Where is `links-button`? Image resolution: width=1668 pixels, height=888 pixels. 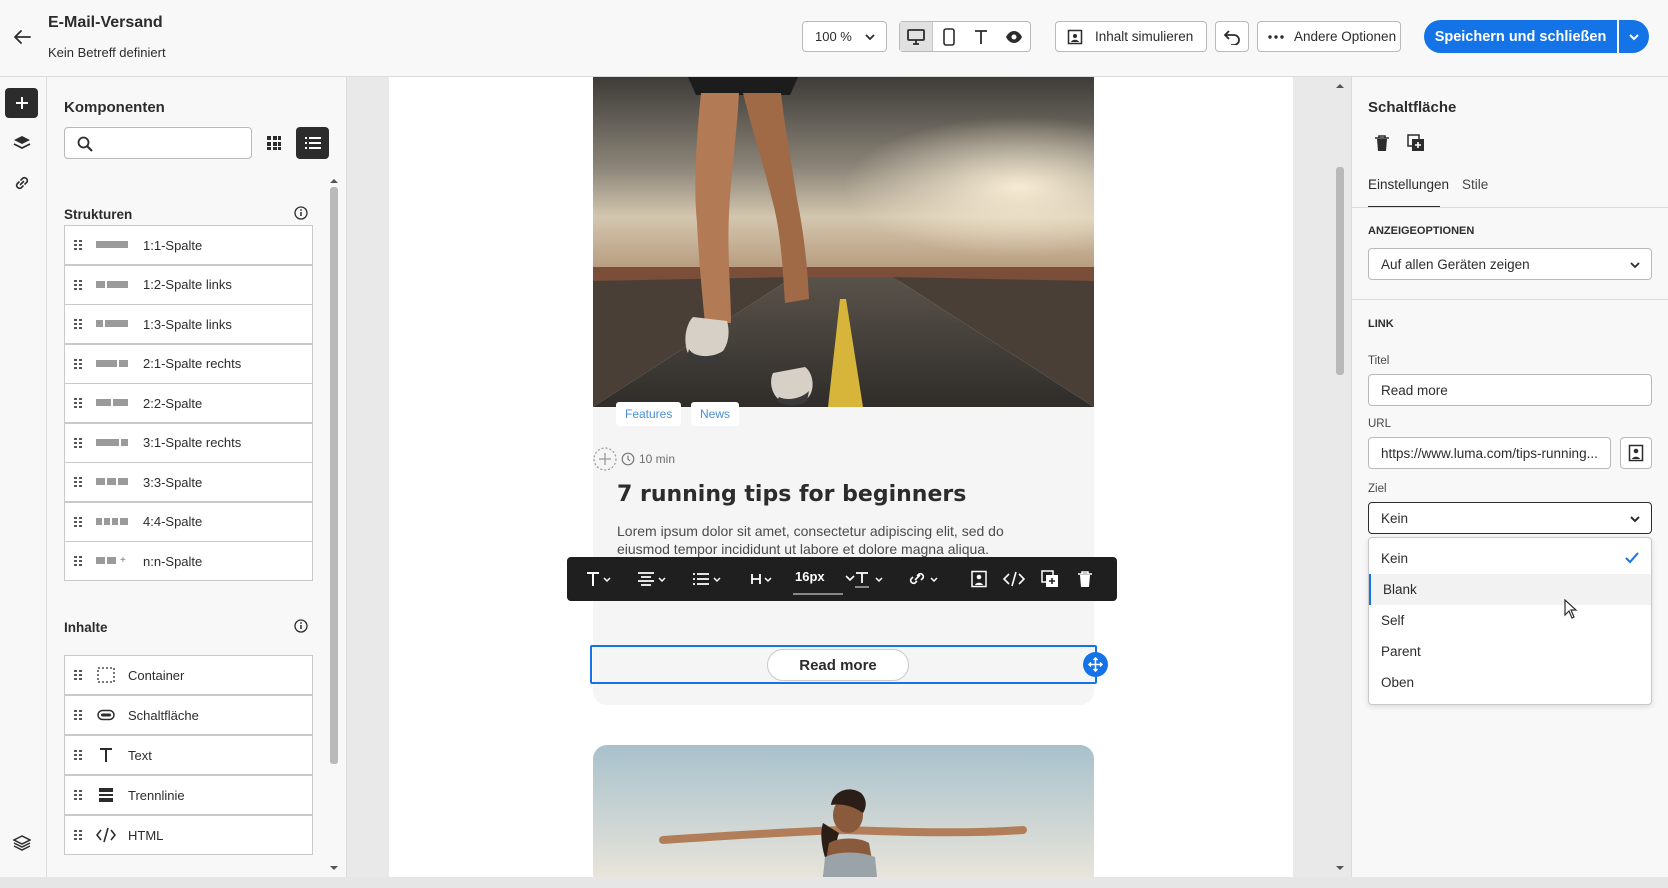 links-button is located at coordinates (21, 183).